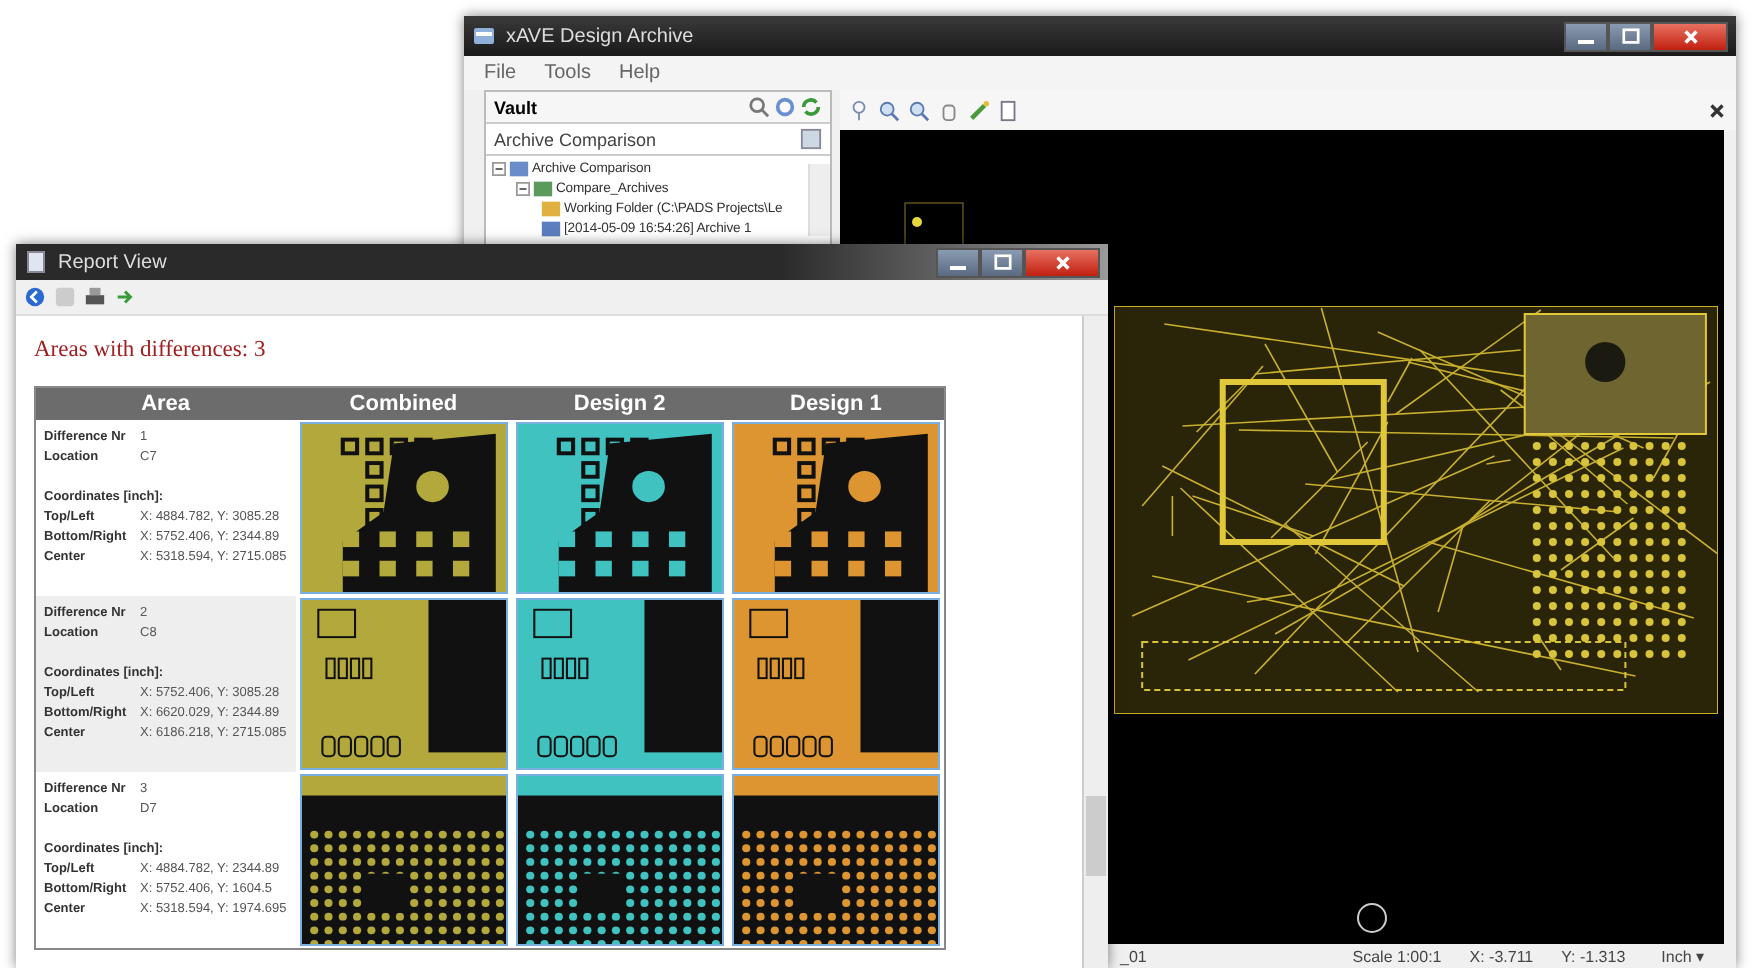  Describe the element at coordinates (35, 297) in the screenshot. I see `back-icon` at that location.